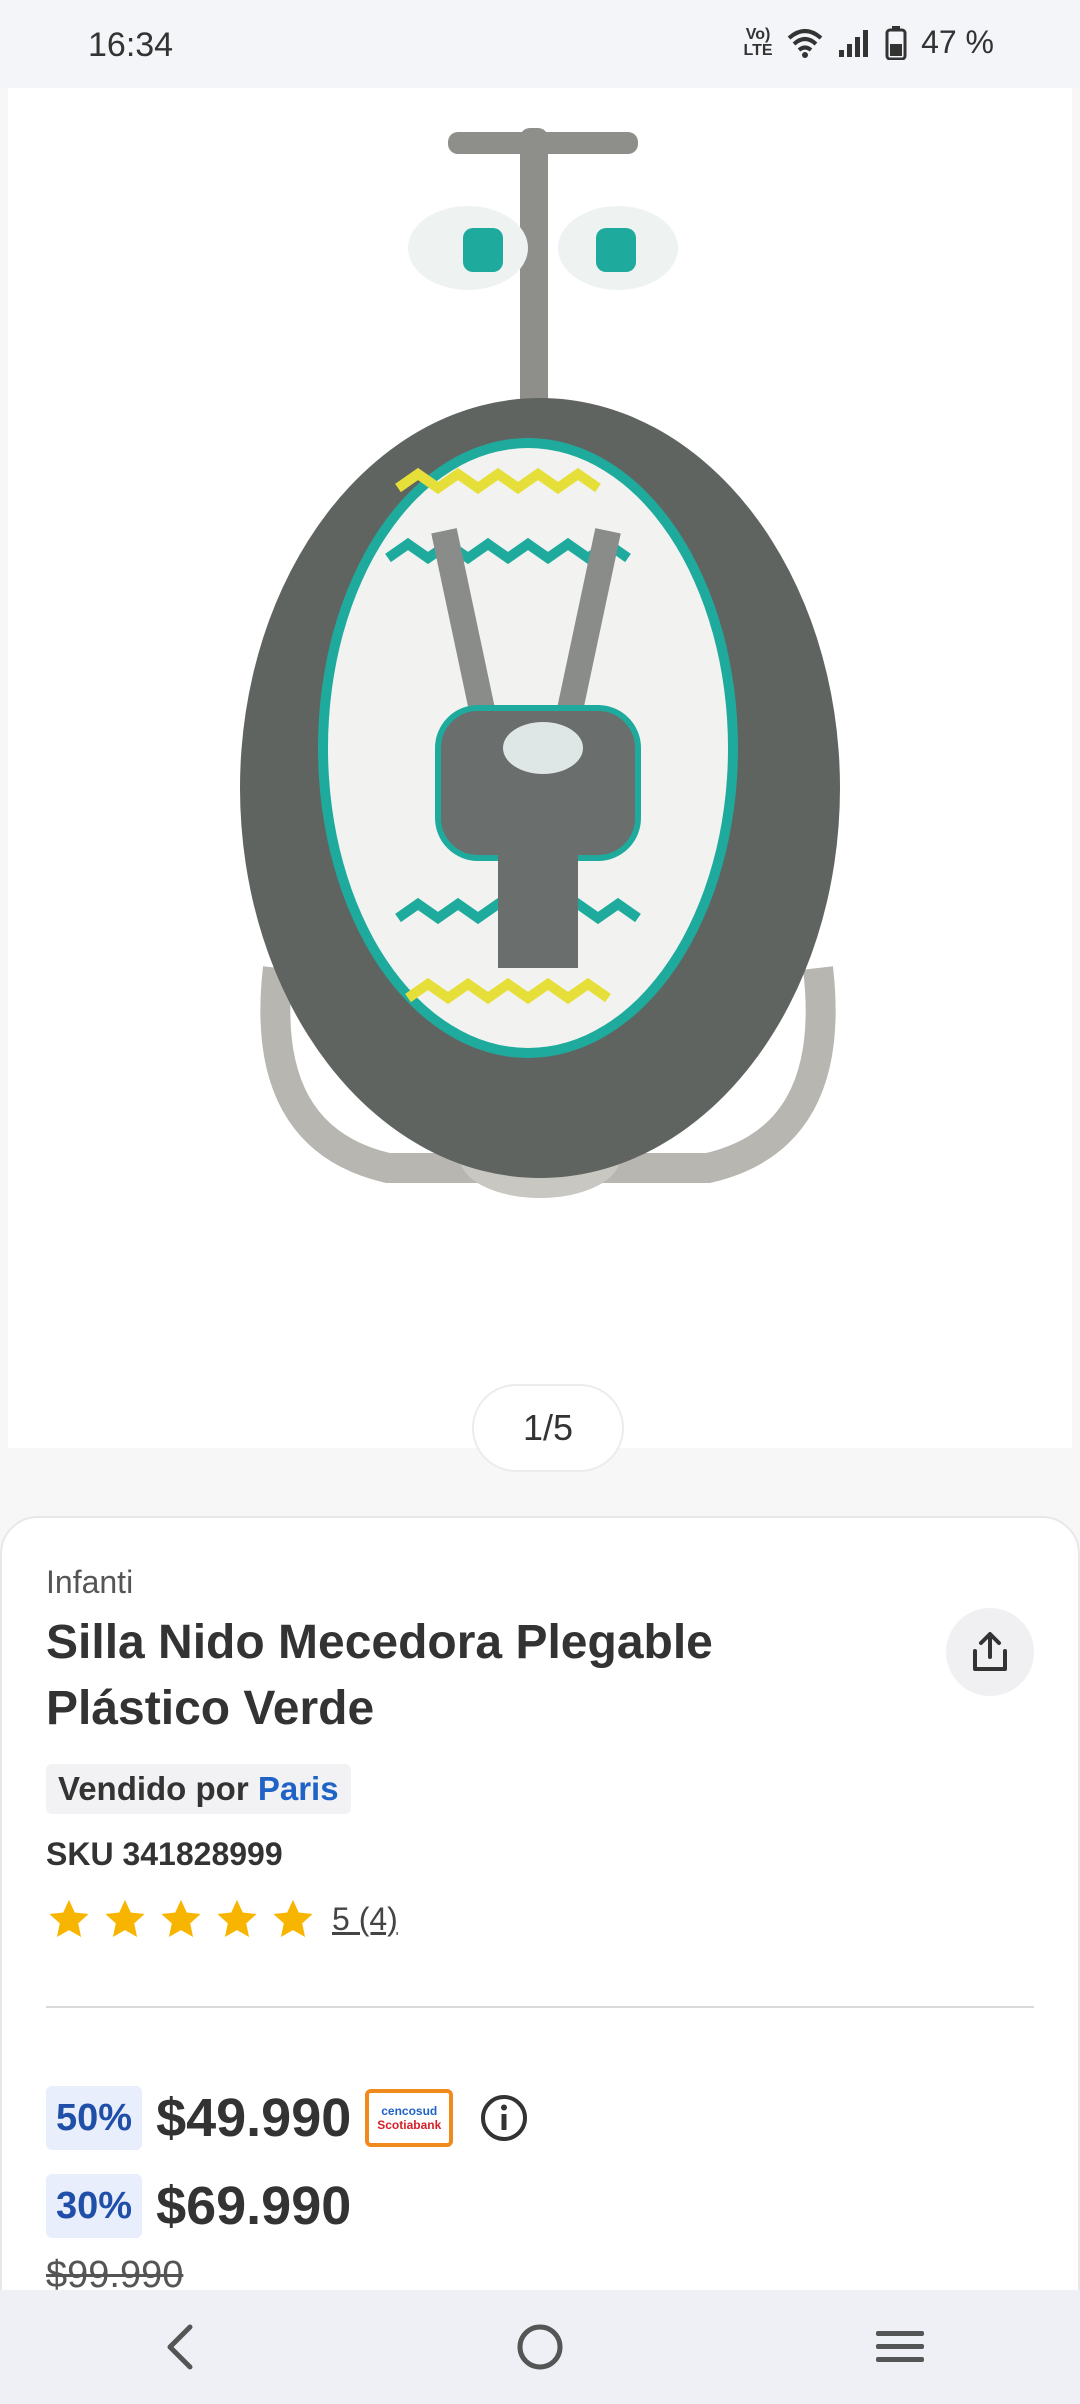 This screenshot has height=2404, width=1080. I want to click on internet-price: $69.990, so click(254, 2206).